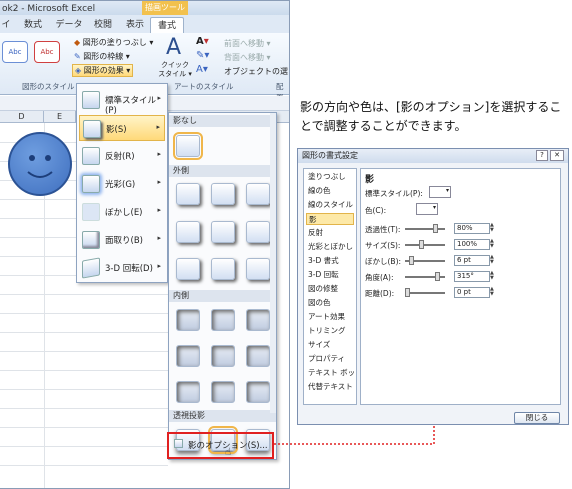 The width and height of the screenshot is (572, 489). Describe the element at coordinates (472, 276) in the screenshot. I see `angle-value: 315°` at that location.